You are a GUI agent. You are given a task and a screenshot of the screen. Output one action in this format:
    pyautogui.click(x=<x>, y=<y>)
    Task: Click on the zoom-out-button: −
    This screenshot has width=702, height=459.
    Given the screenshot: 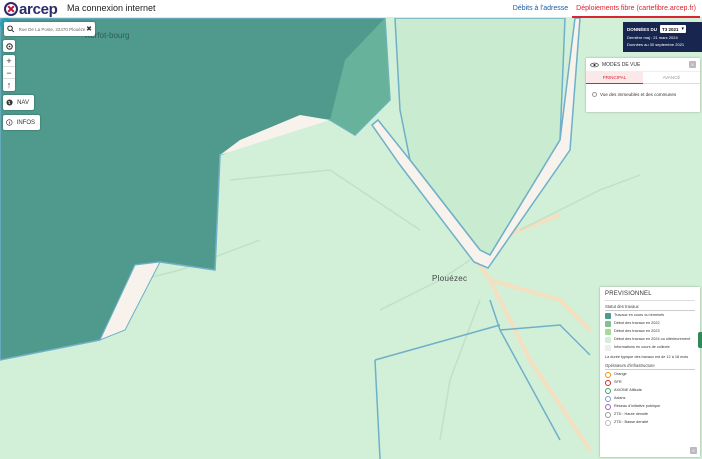 What is the action you would take?
    pyautogui.click(x=9, y=73)
    